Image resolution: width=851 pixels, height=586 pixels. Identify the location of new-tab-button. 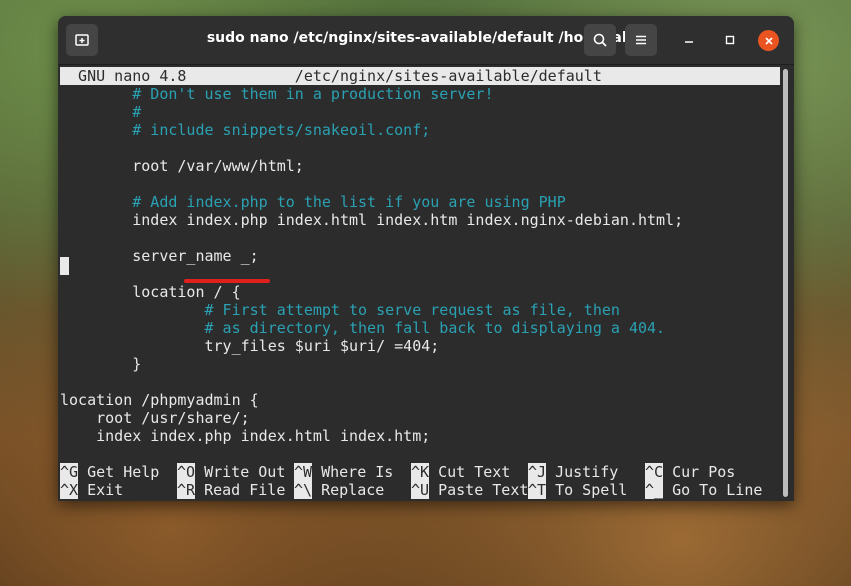
(82, 40).